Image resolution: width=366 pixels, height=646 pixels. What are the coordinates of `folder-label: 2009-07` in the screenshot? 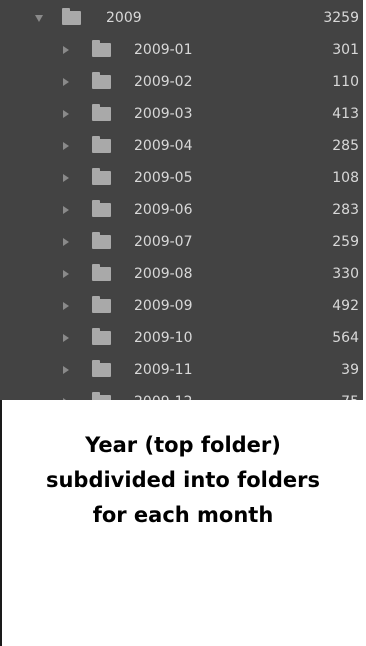 It's located at (163, 242).